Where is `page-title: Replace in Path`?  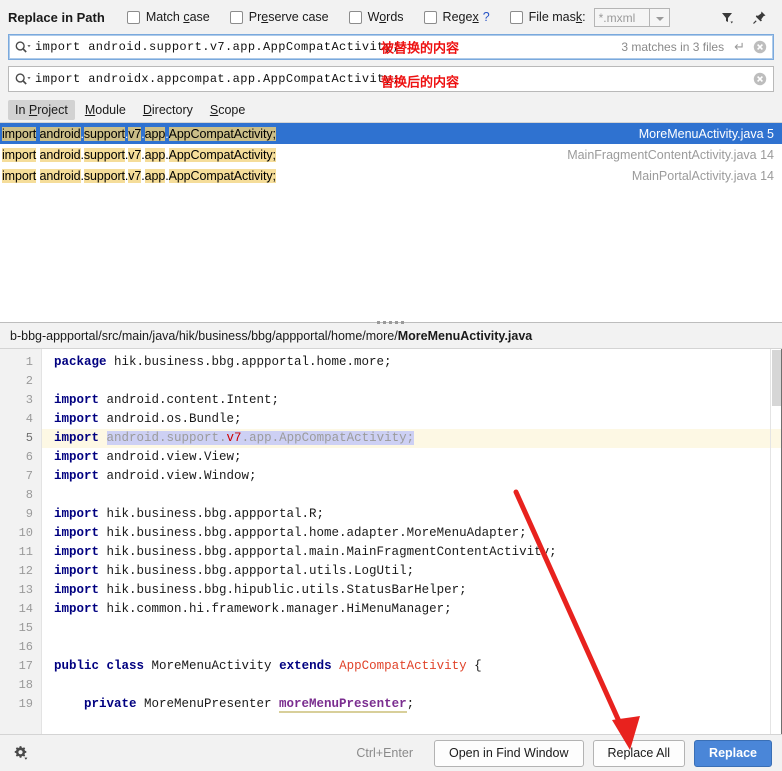
page-title: Replace in Path is located at coordinates (56, 17).